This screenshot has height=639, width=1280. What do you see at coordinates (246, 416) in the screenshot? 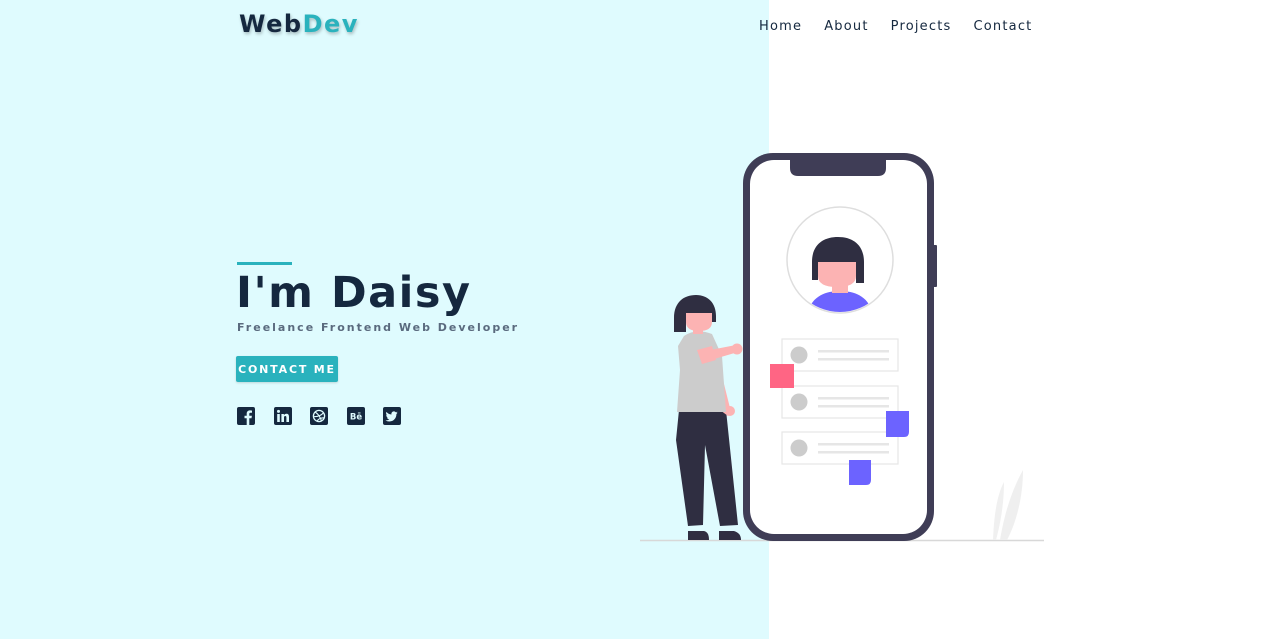
I see `facebook-icon` at bounding box center [246, 416].